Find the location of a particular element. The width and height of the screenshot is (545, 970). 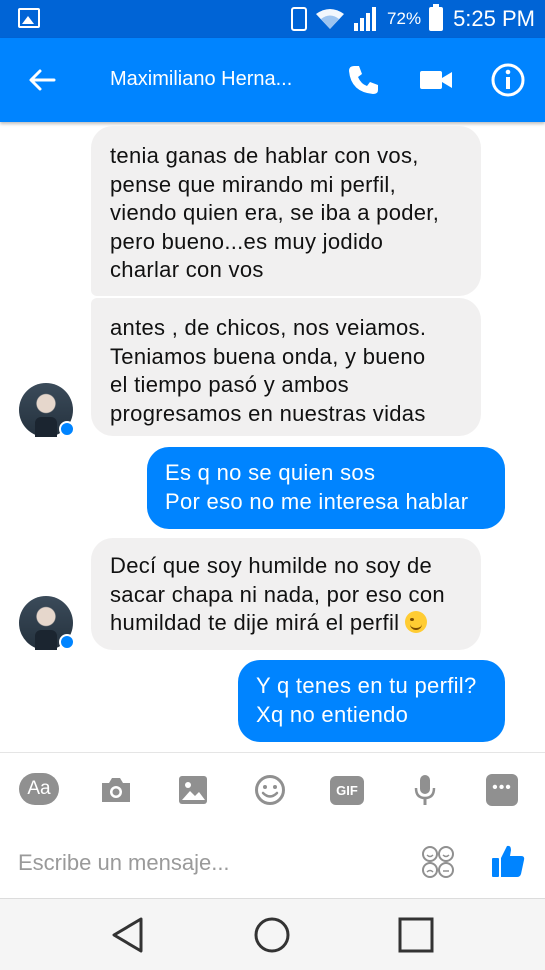

wink-emoji-icon is located at coordinates (416, 622).